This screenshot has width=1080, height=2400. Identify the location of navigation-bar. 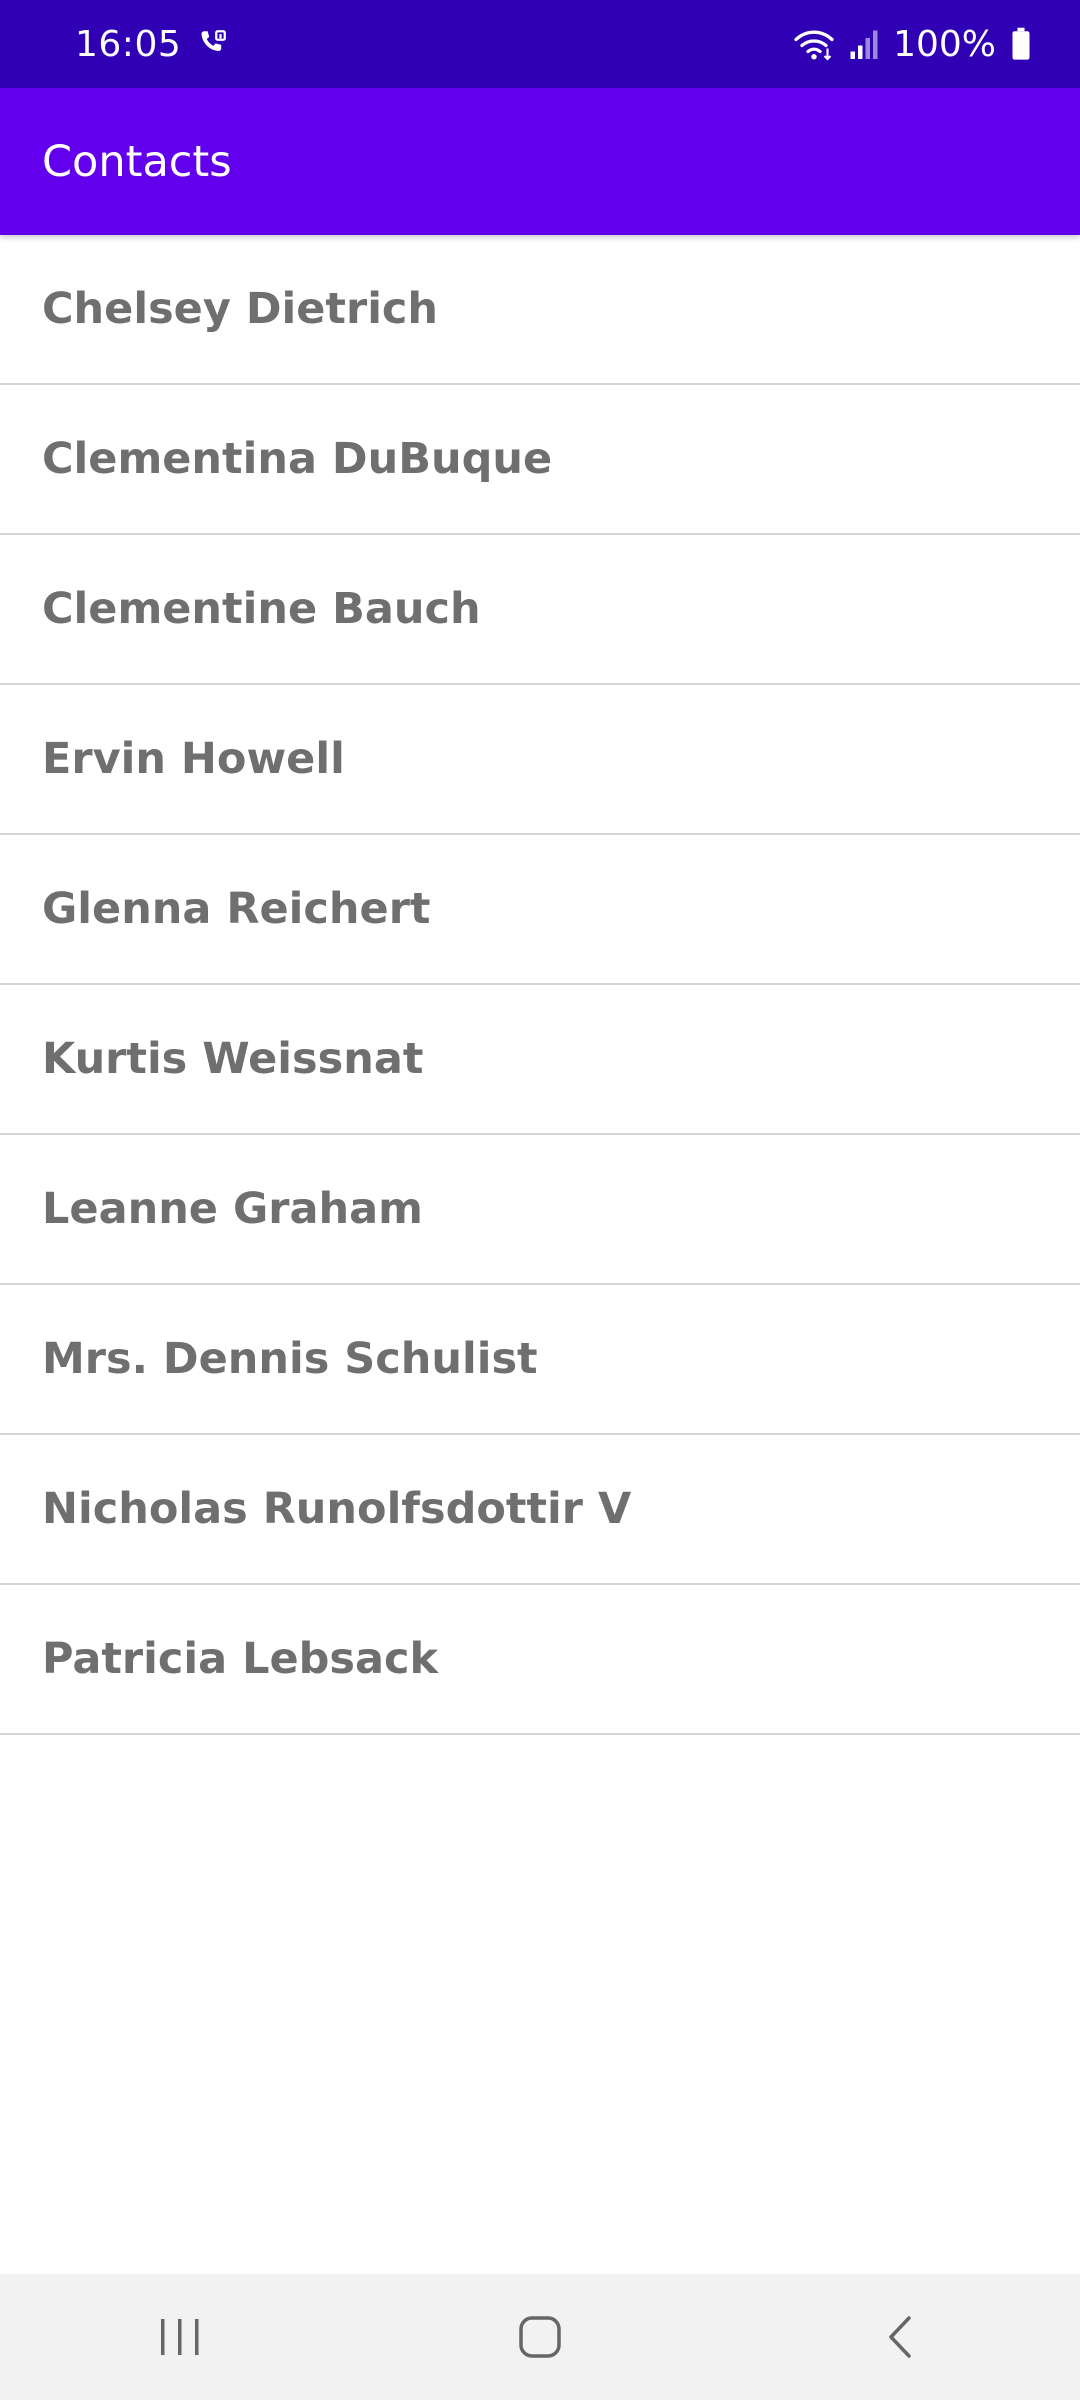
(540, 2337).